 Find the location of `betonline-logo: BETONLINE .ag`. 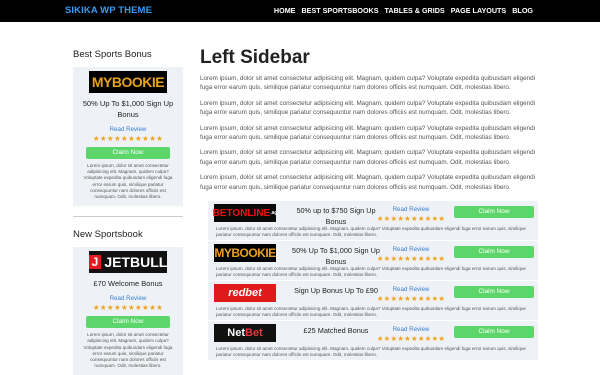

betonline-logo: BETONLINE .ag is located at coordinates (245, 213).